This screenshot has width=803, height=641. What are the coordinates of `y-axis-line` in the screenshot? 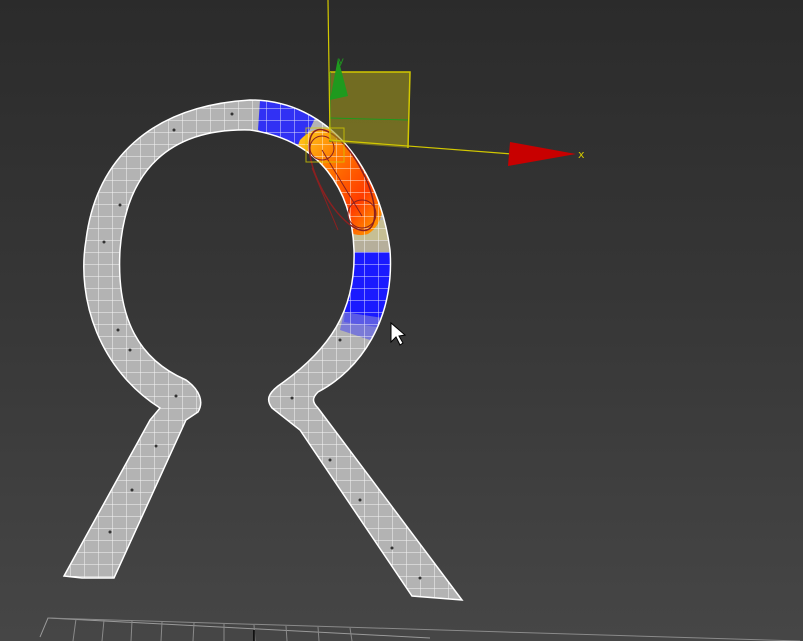 It's located at (329, 70).